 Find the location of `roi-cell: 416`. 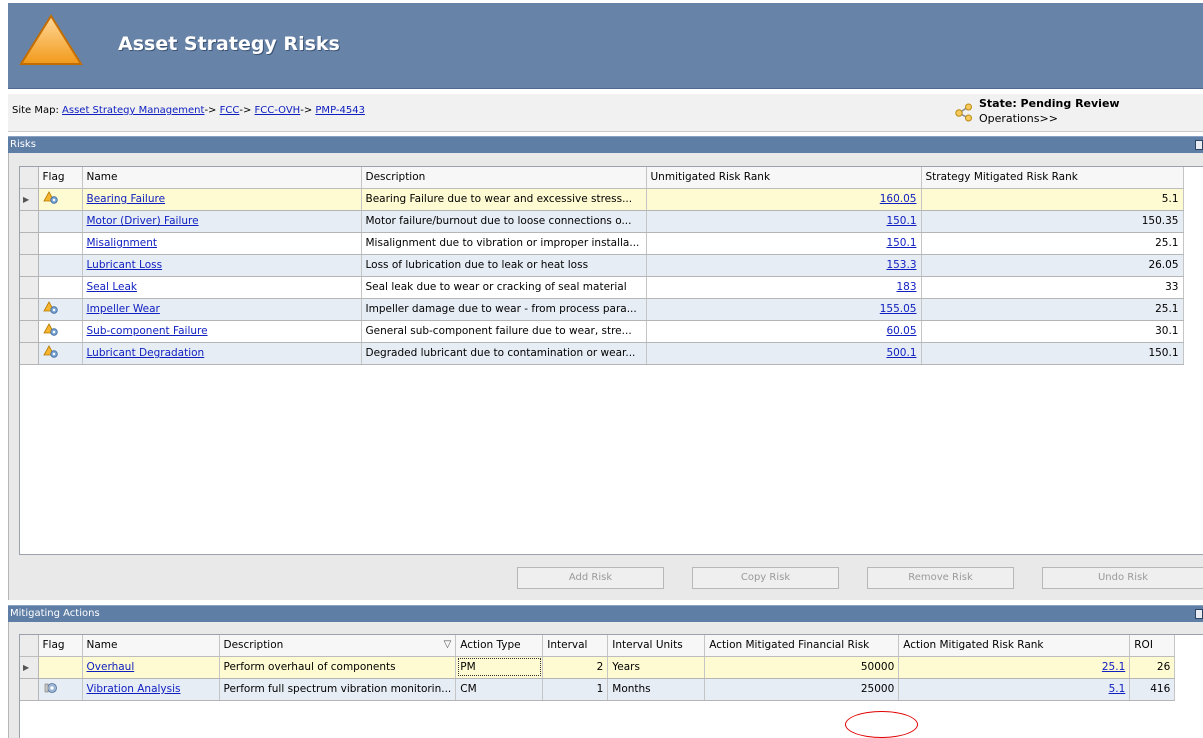

roi-cell: 416 is located at coordinates (1152, 689).